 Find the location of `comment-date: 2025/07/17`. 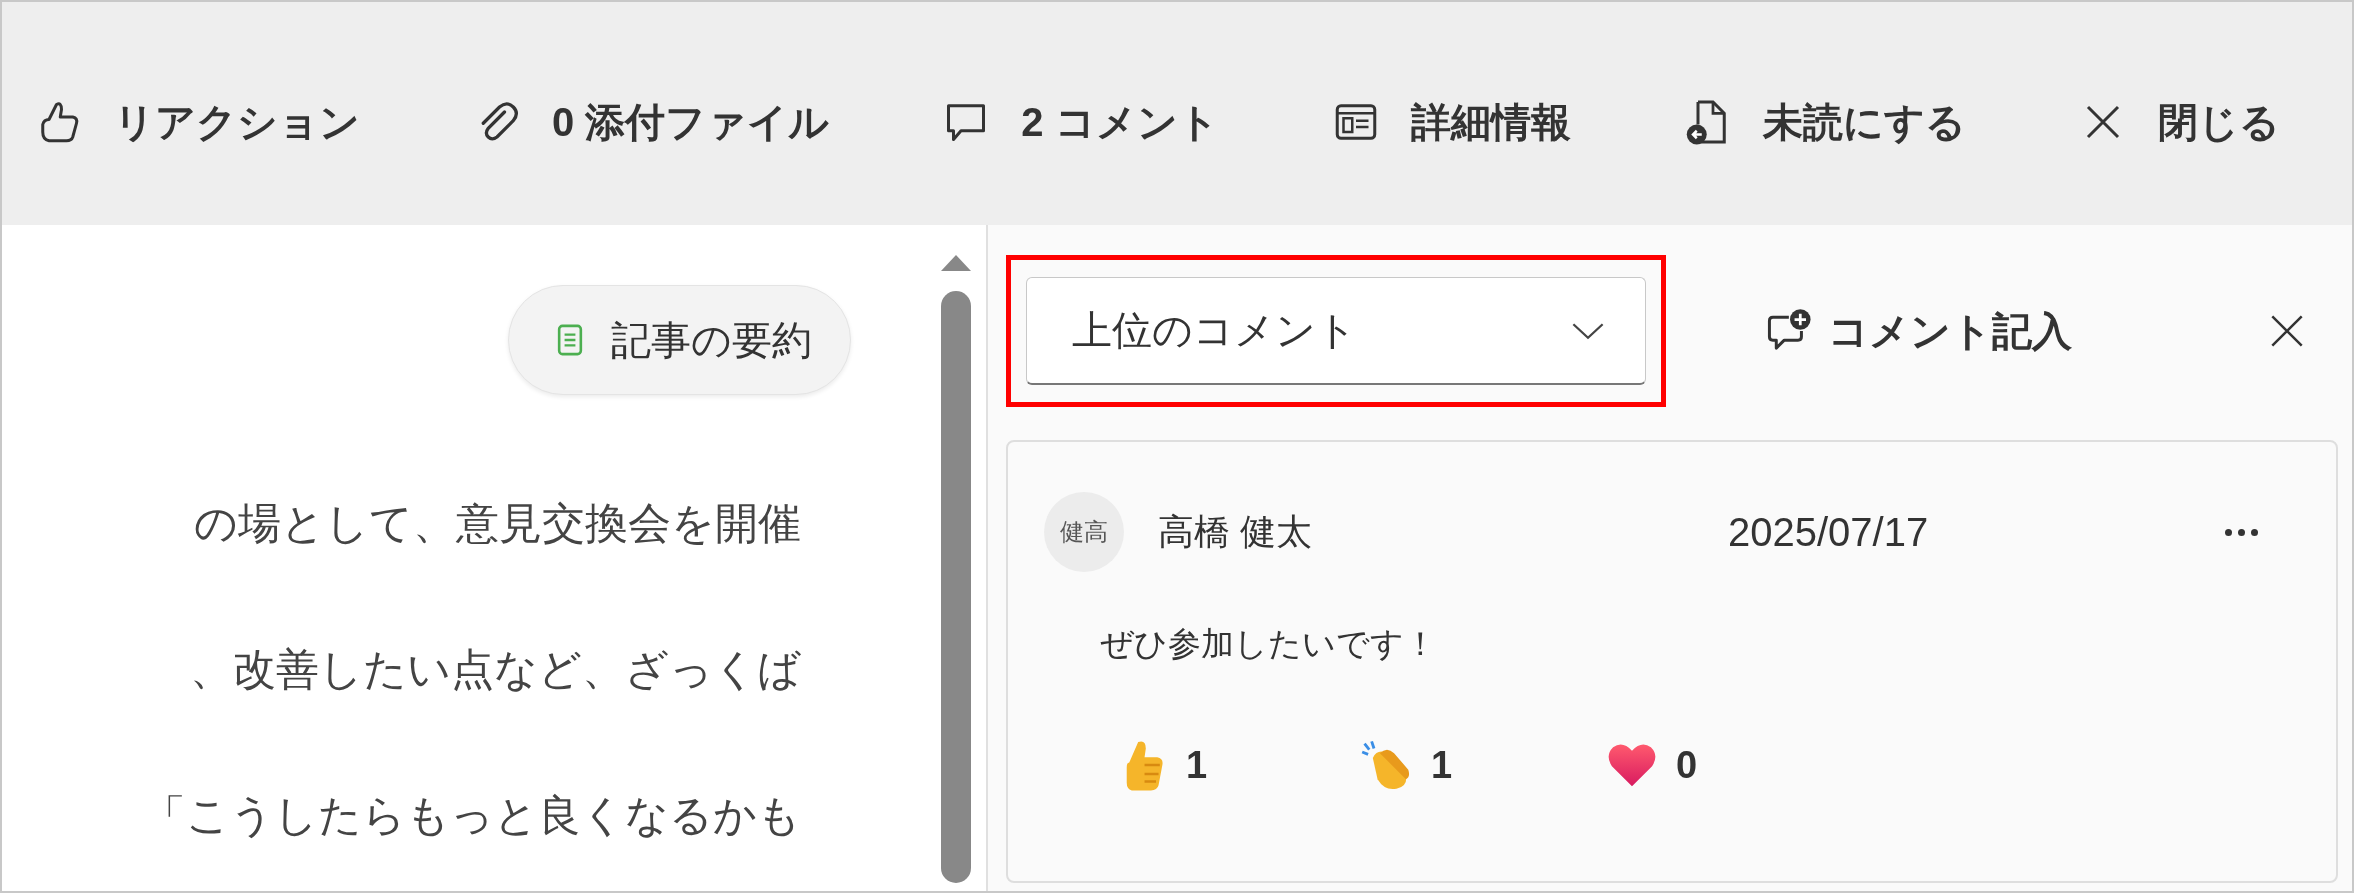

comment-date: 2025/07/17 is located at coordinates (1828, 532).